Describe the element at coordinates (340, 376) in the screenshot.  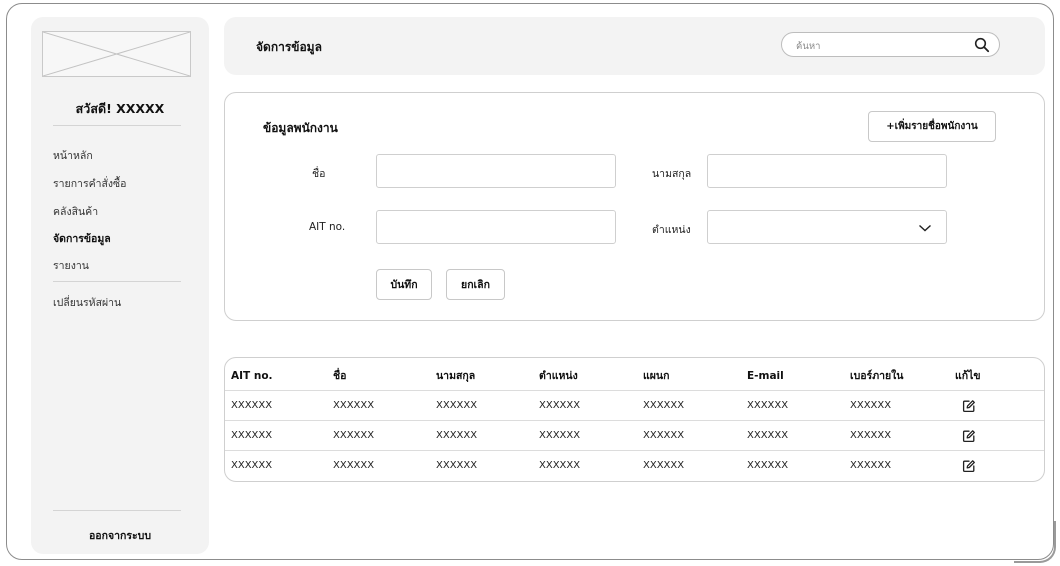
I see `column-header: ชื่อ` at that location.